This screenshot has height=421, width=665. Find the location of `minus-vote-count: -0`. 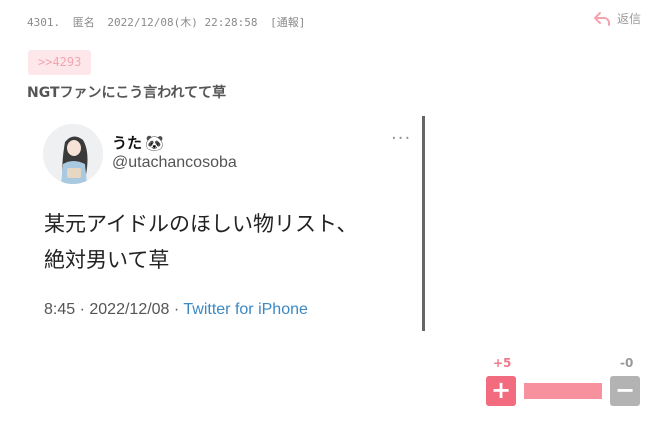

minus-vote-count: -0 is located at coordinates (627, 363).